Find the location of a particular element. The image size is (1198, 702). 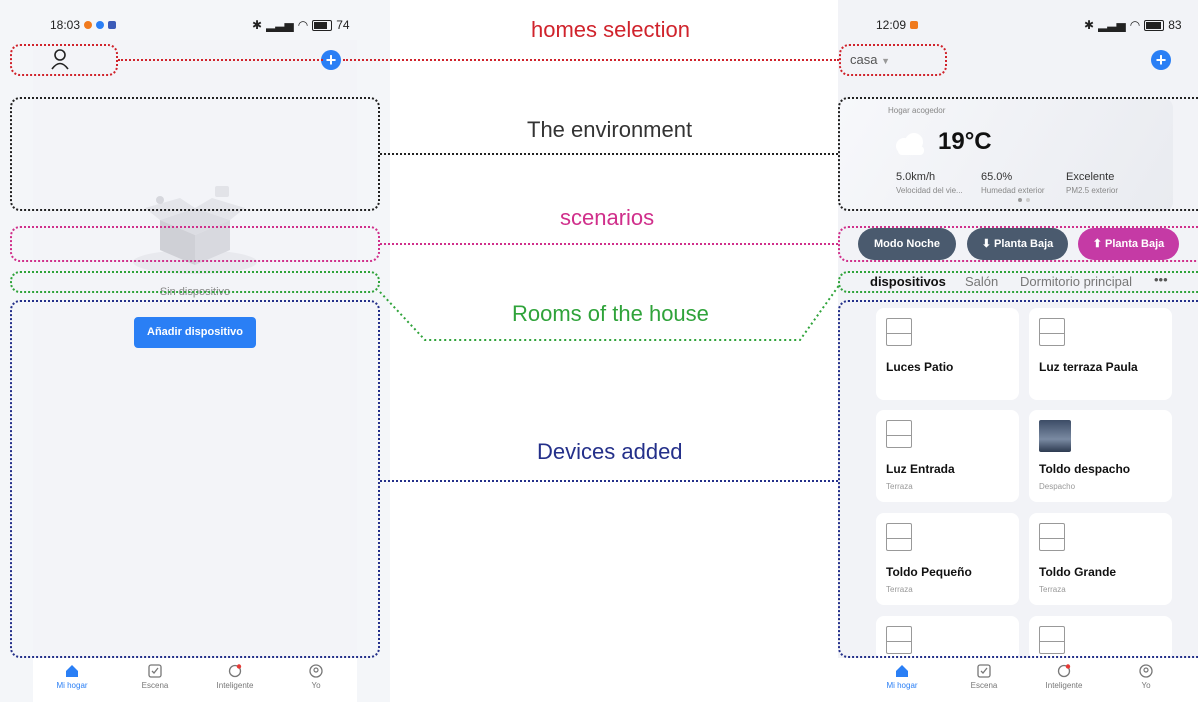

environment-connector is located at coordinates (609, 154).